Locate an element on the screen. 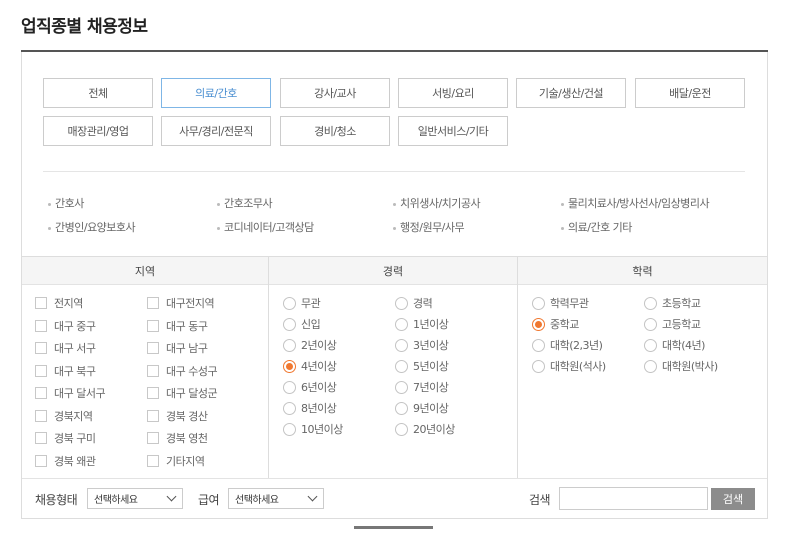 The image size is (791, 540). region-option: 경북 구미 is located at coordinates (65, 438).